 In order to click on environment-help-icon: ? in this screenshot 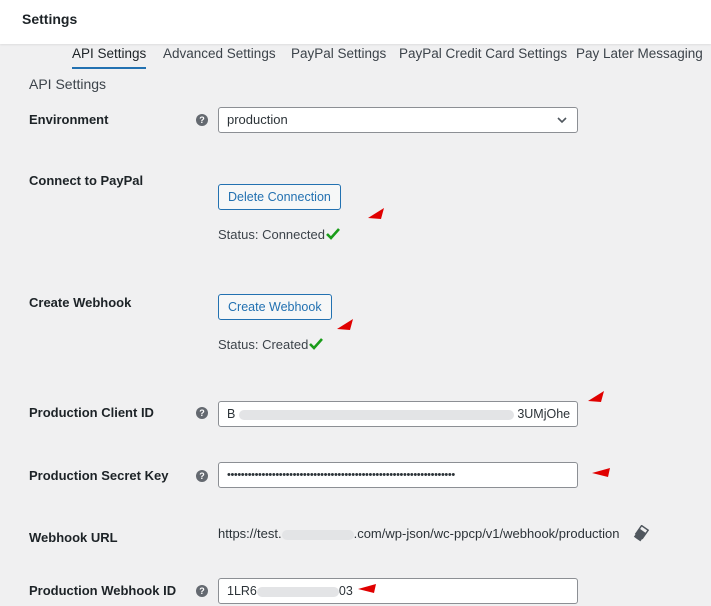, I will do `click(202, 120)`.